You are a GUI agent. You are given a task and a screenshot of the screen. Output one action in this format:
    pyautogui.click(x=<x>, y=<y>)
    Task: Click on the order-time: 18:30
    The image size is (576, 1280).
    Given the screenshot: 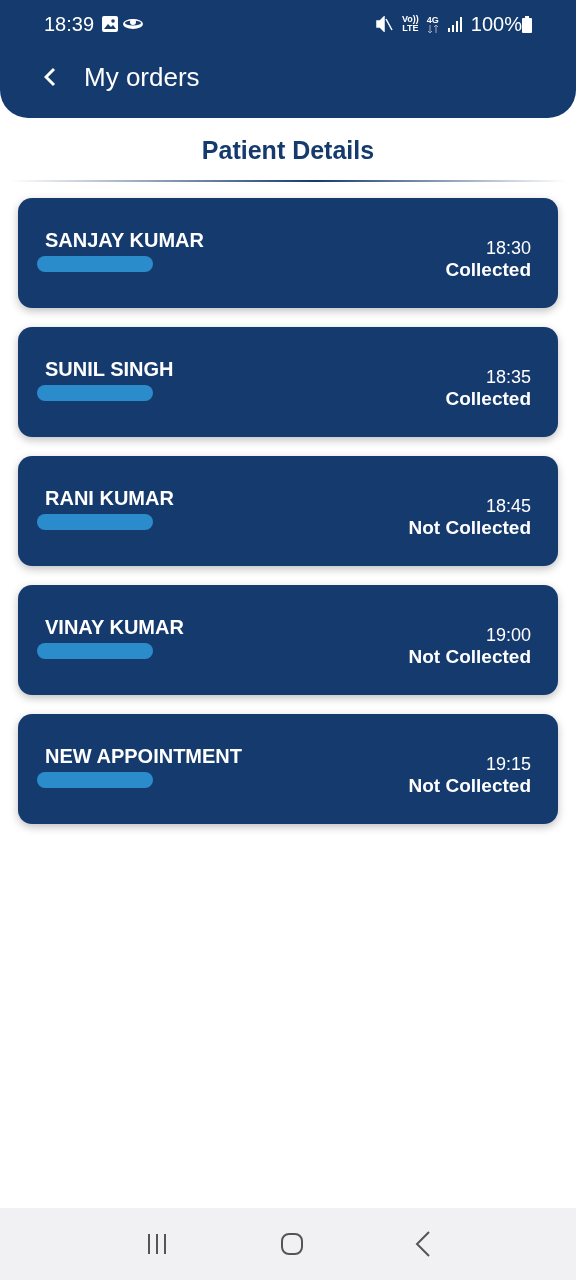 What is the action you would take?
    pyautogui.click(x=507, y=247)
    